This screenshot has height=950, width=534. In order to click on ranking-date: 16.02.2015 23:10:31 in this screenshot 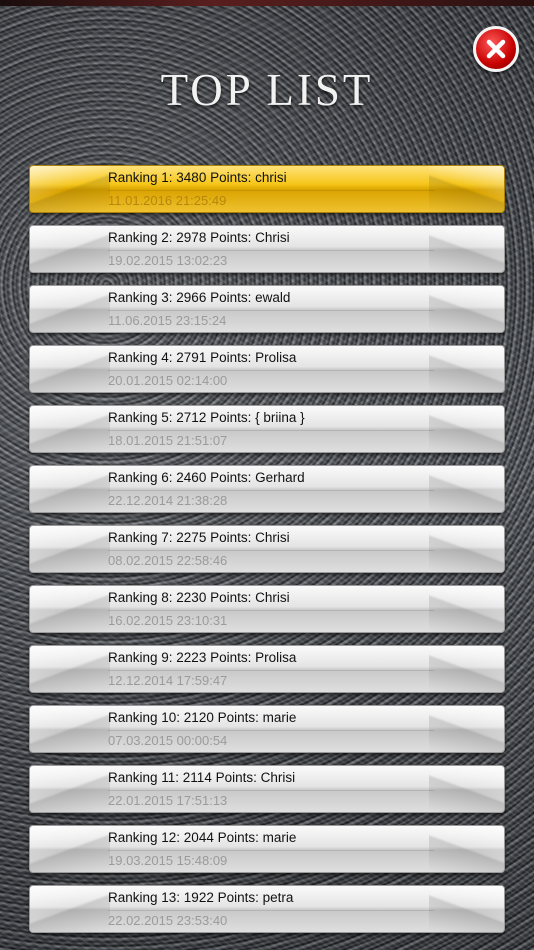, I will do `click(168, 620)`.